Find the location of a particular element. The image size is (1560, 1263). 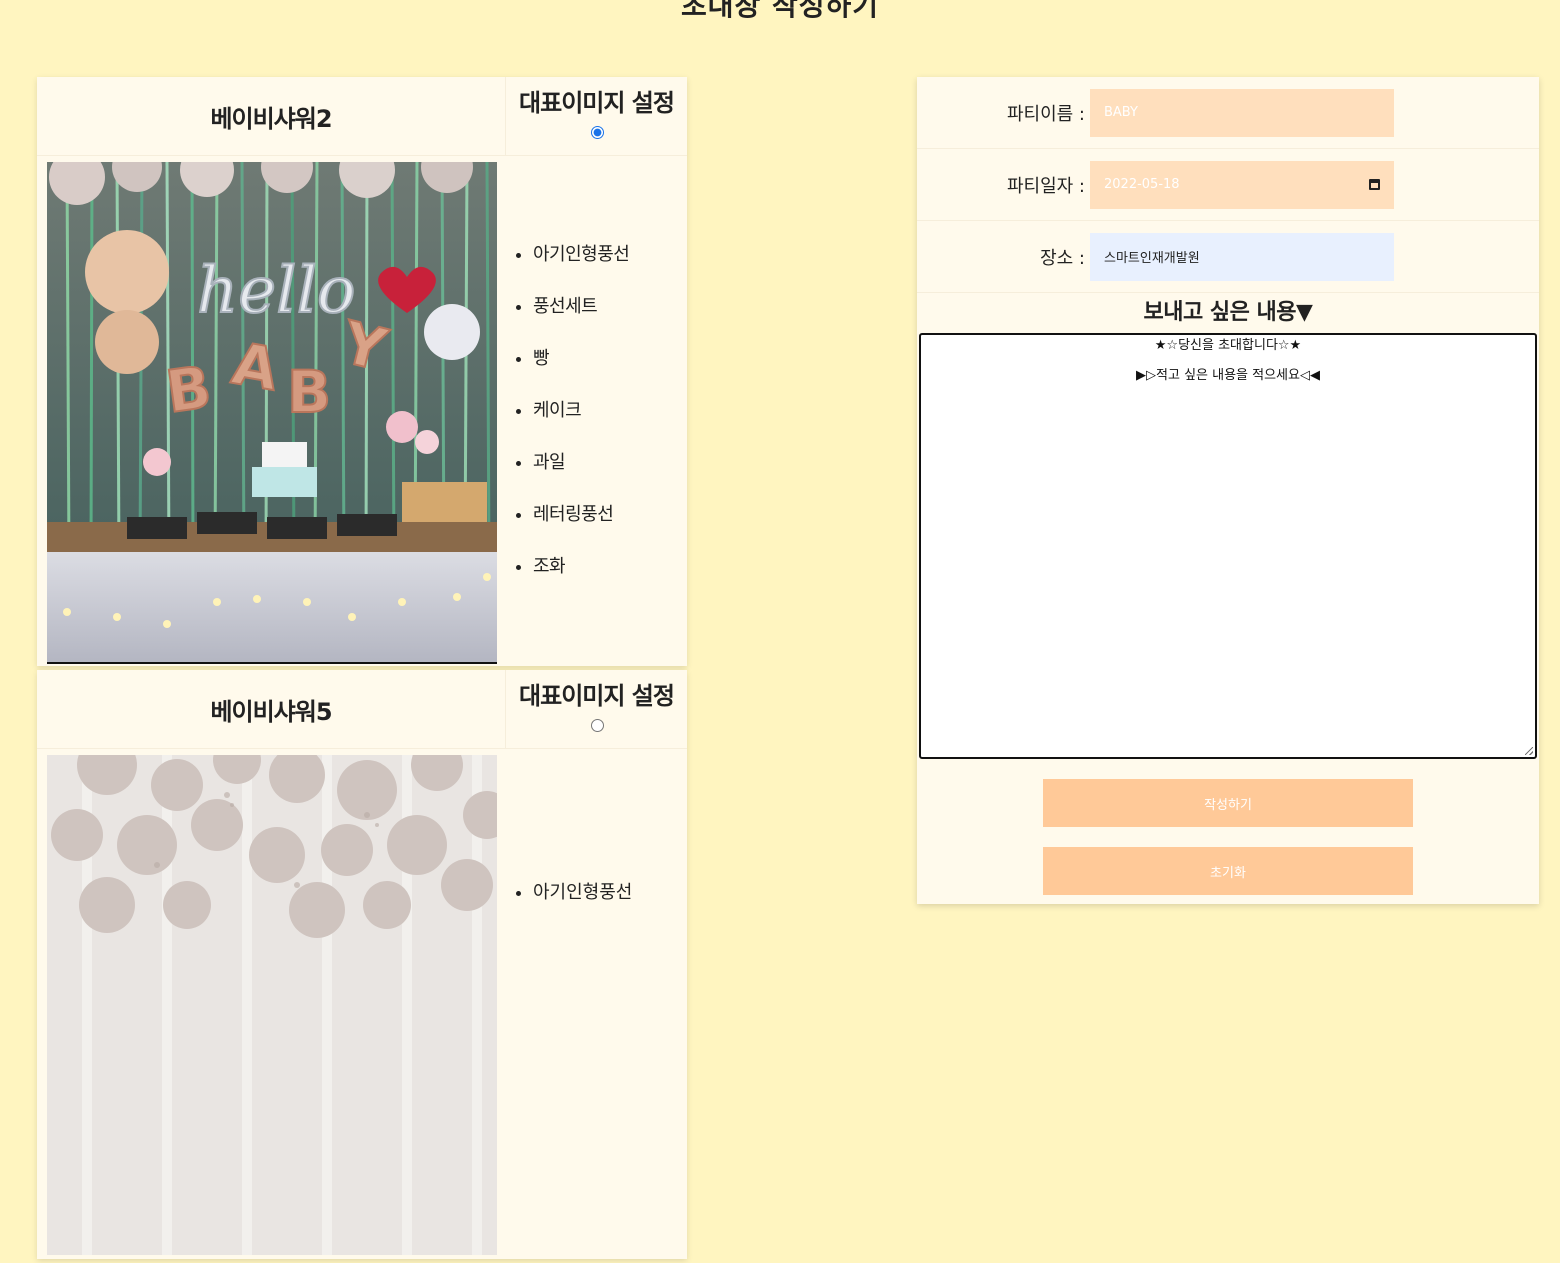

party-name-value: BABY is located at coordinates (1121, 112).